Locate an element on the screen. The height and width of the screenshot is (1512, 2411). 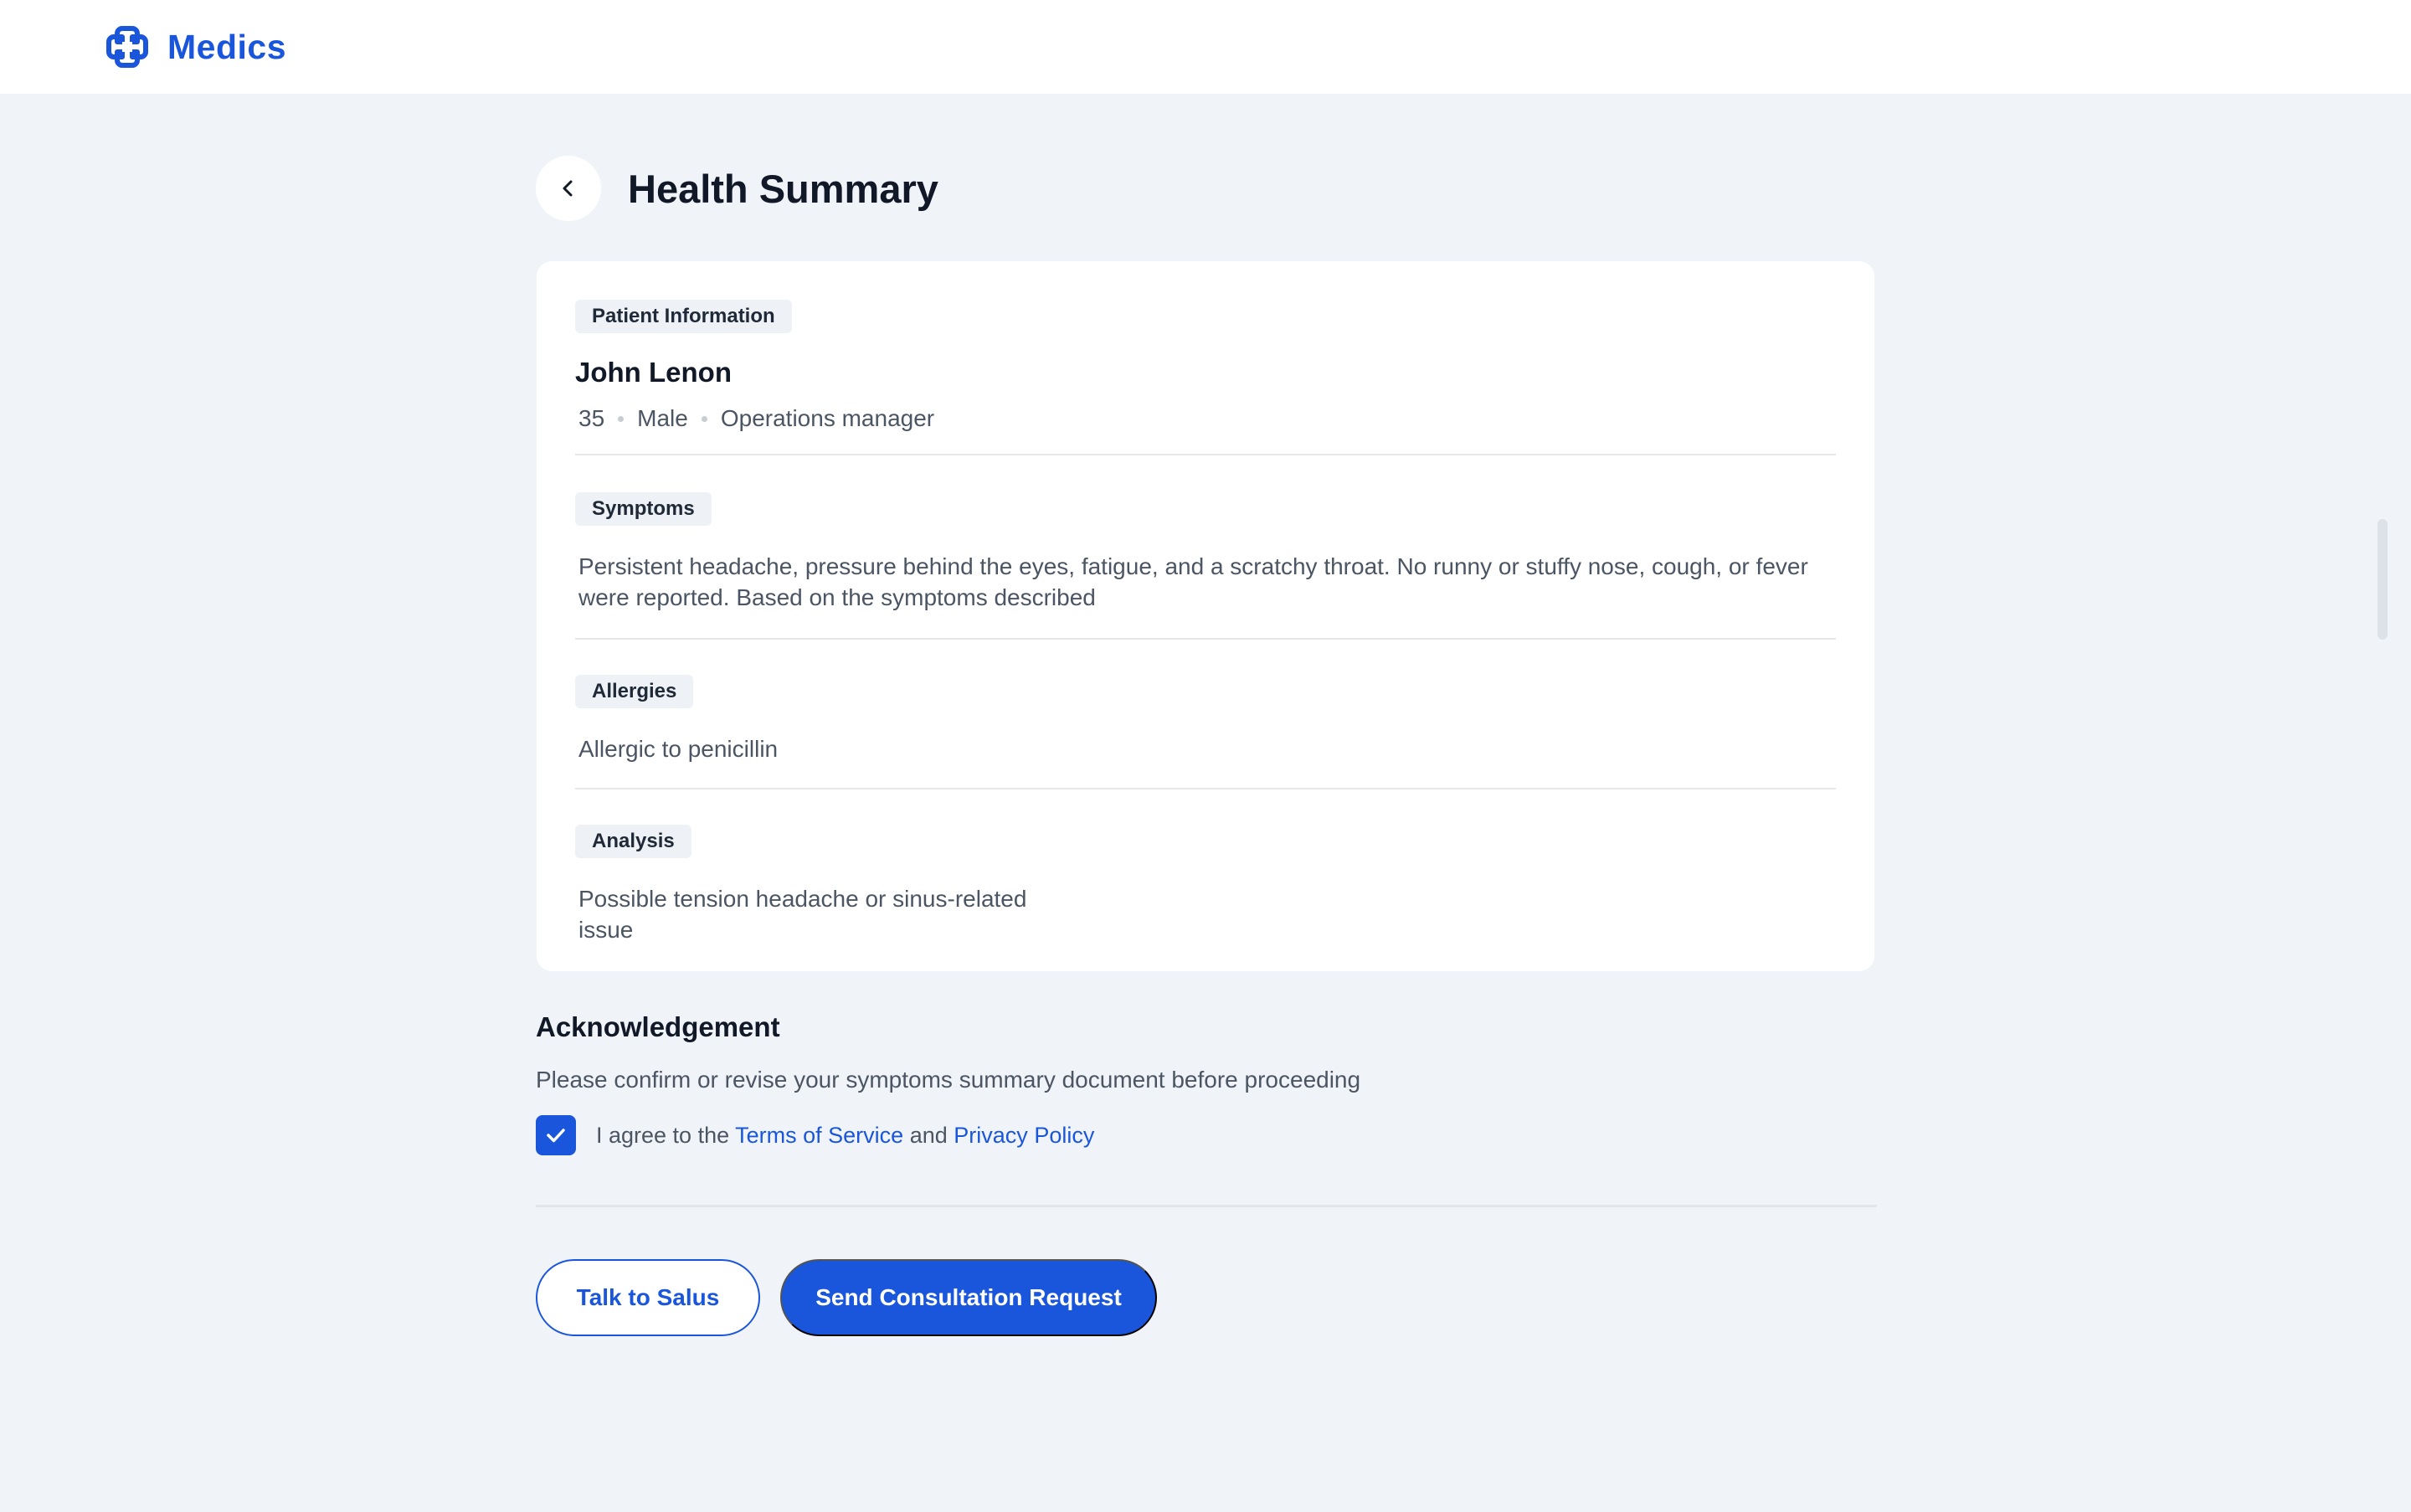
talk-to-salus-button: Talk to Salus is located at coordinates (648, 1298).